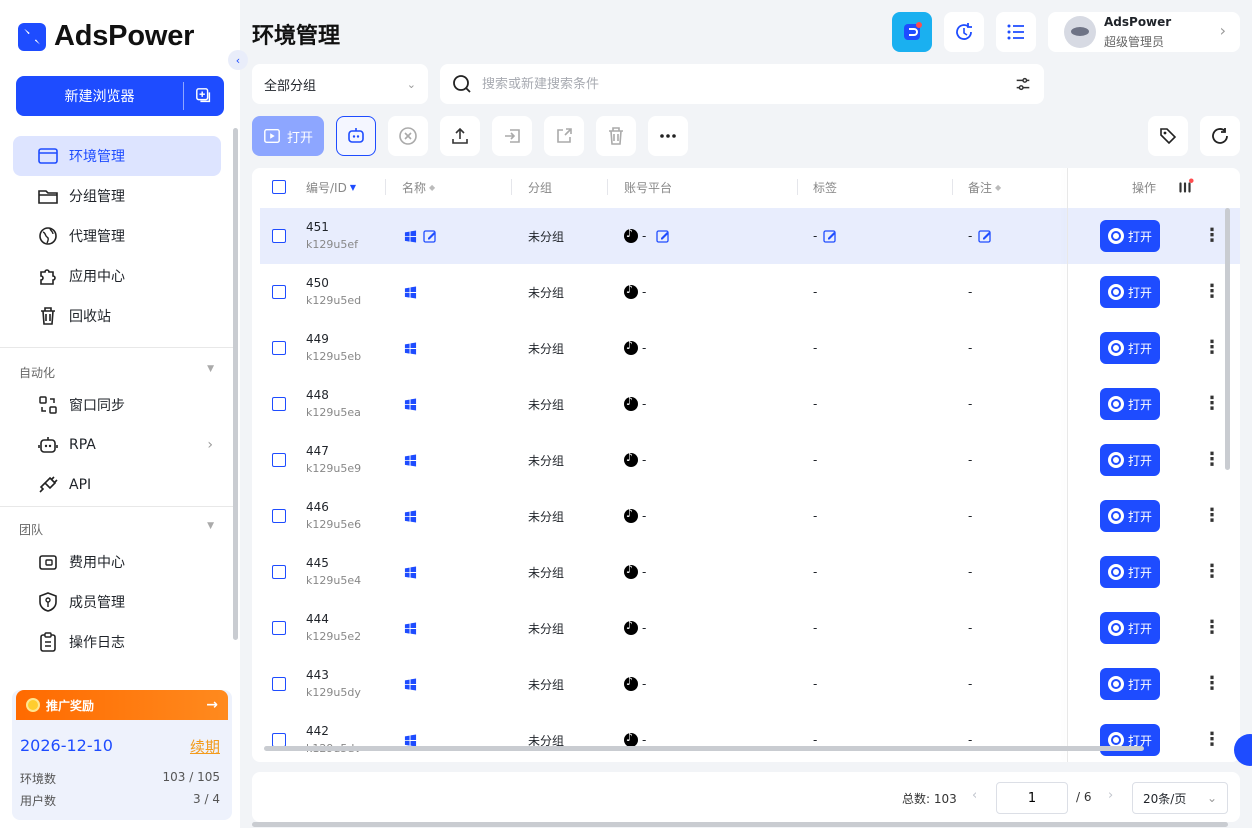 The width and height of the screenshot is (1252, 828). What do you see at coordinates (204, 96) in the screenshot?
I see `batch-create-icon` at bounding box center [204, 96].